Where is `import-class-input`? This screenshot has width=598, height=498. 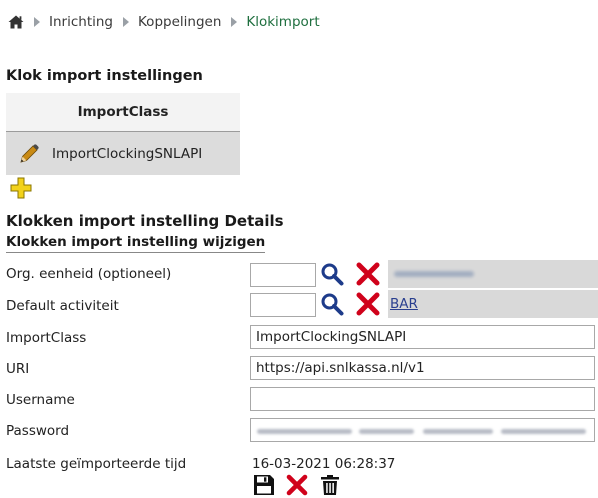 import-class-input is located at coordinates (422, 337).